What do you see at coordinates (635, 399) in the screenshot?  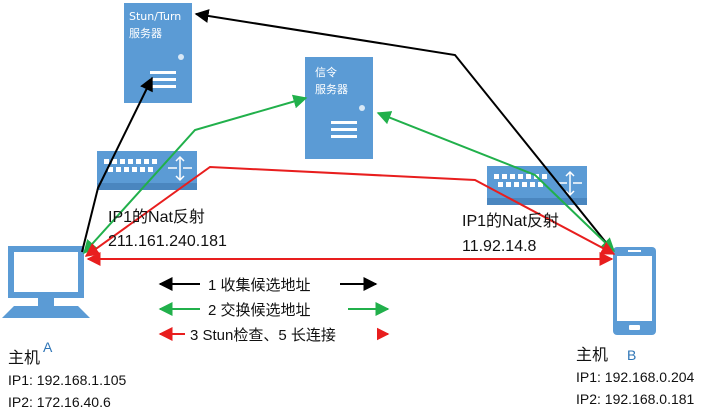 I see `host-b-ip2: IP2: 192.168.0.181` at bounding box center [635, 399].